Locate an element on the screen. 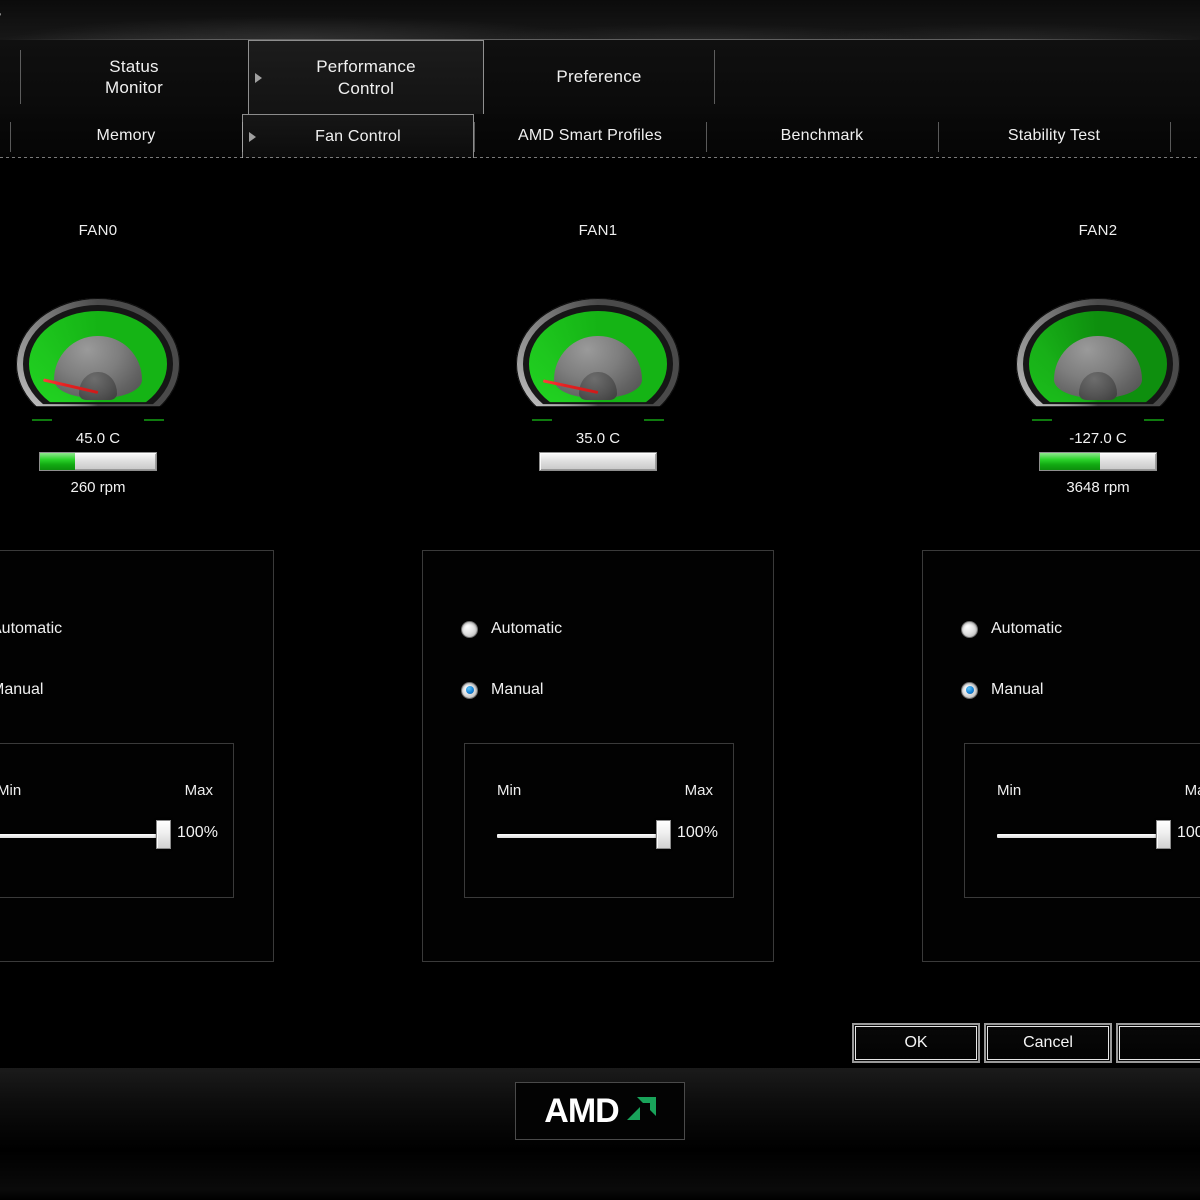 This screenshot has width=1200, height=1200. fan-temperature-2: -127.0 C is located at coordinates (1098, 438).